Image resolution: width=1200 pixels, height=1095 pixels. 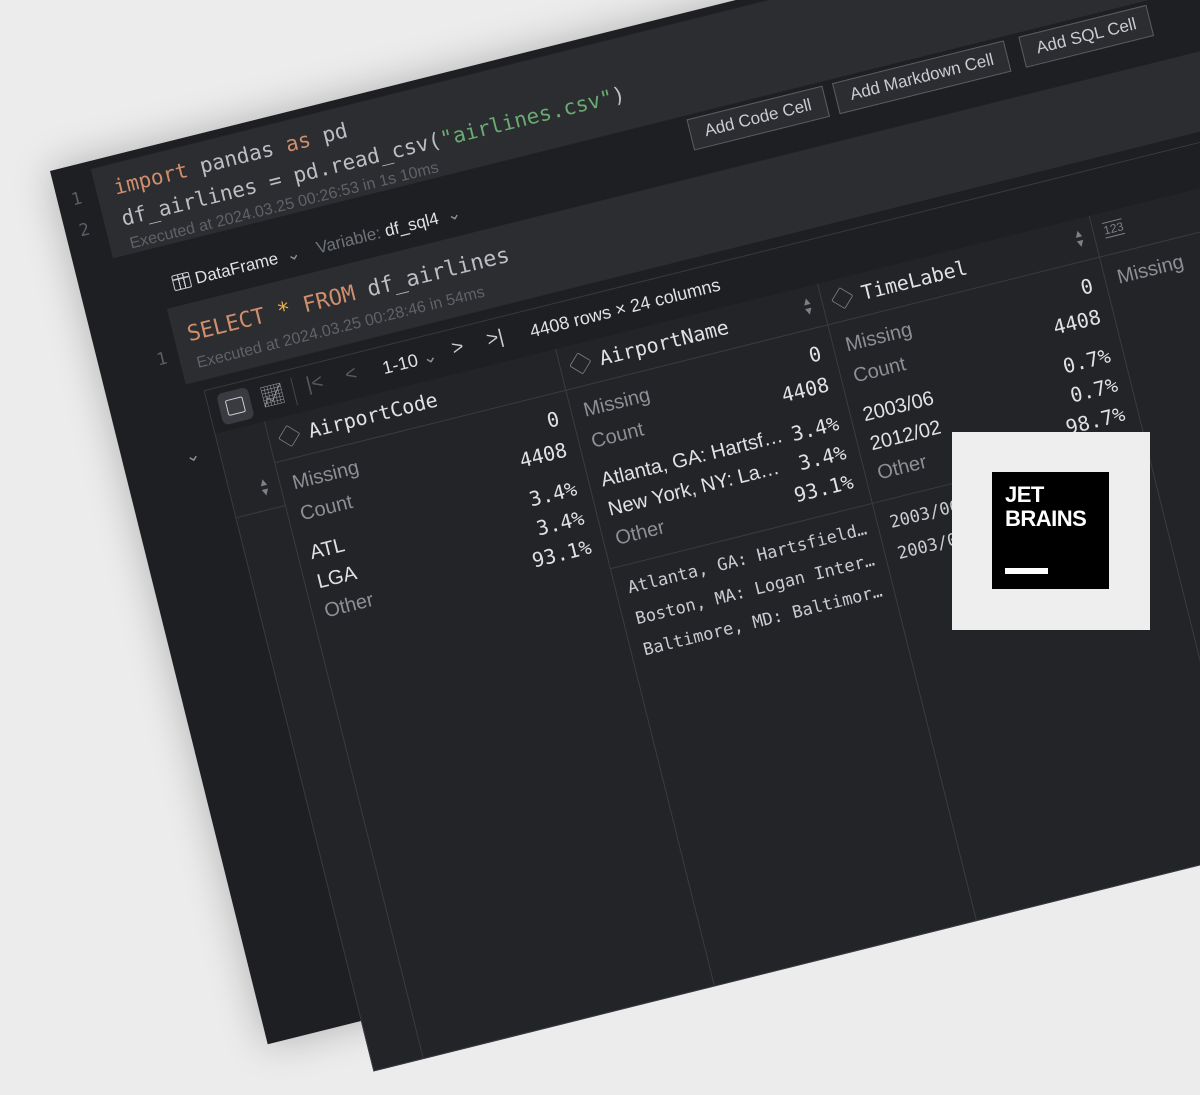 I want to click on last-page-button: >|, so click(x=495, y=339).